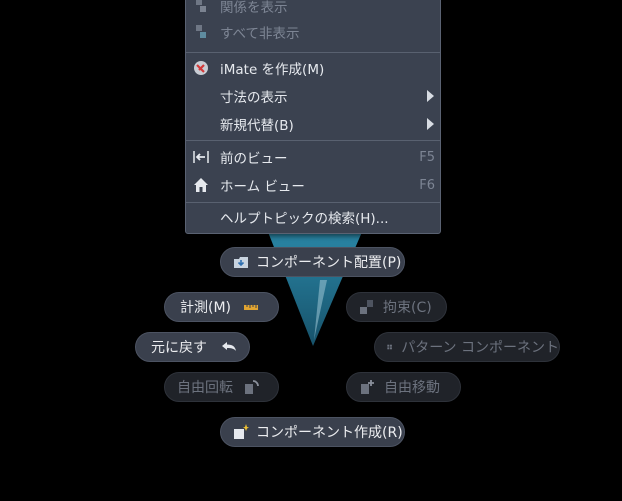  I want to click on undo-button: 元に戻す, so click(192, 347).